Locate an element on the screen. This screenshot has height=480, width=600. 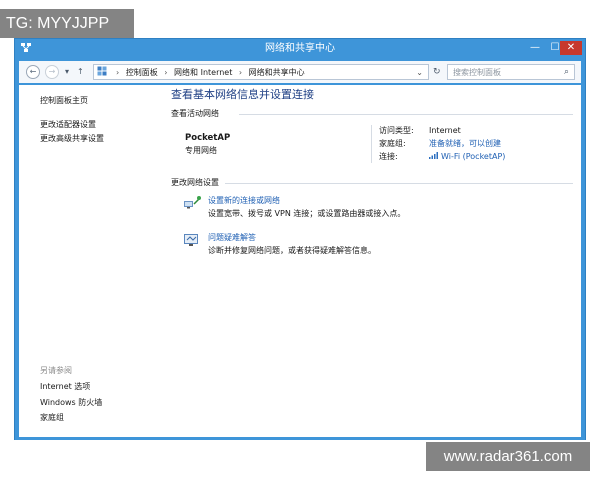
refresh-icon: ↻ is located at coordinates (437, 72).